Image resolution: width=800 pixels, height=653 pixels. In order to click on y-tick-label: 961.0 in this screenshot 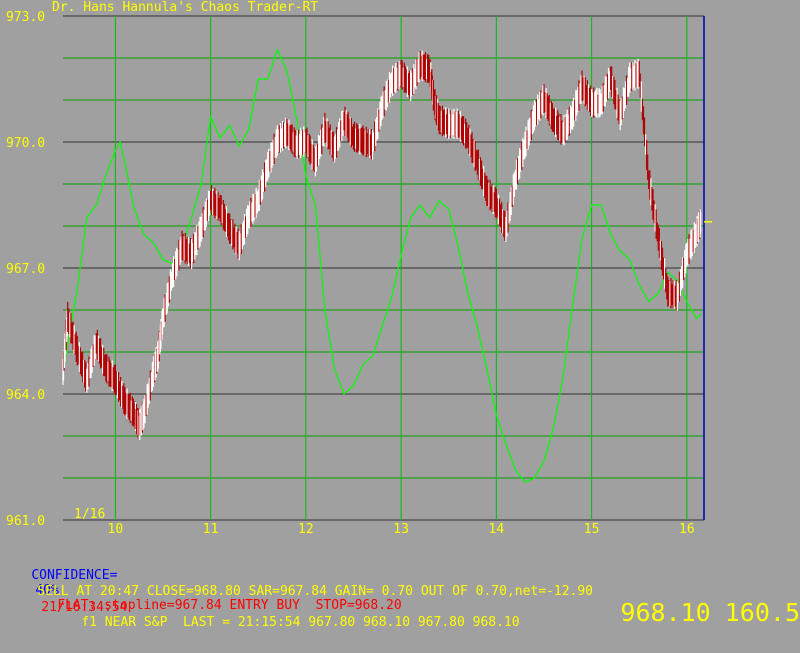, I will do `click(25, 521)`.